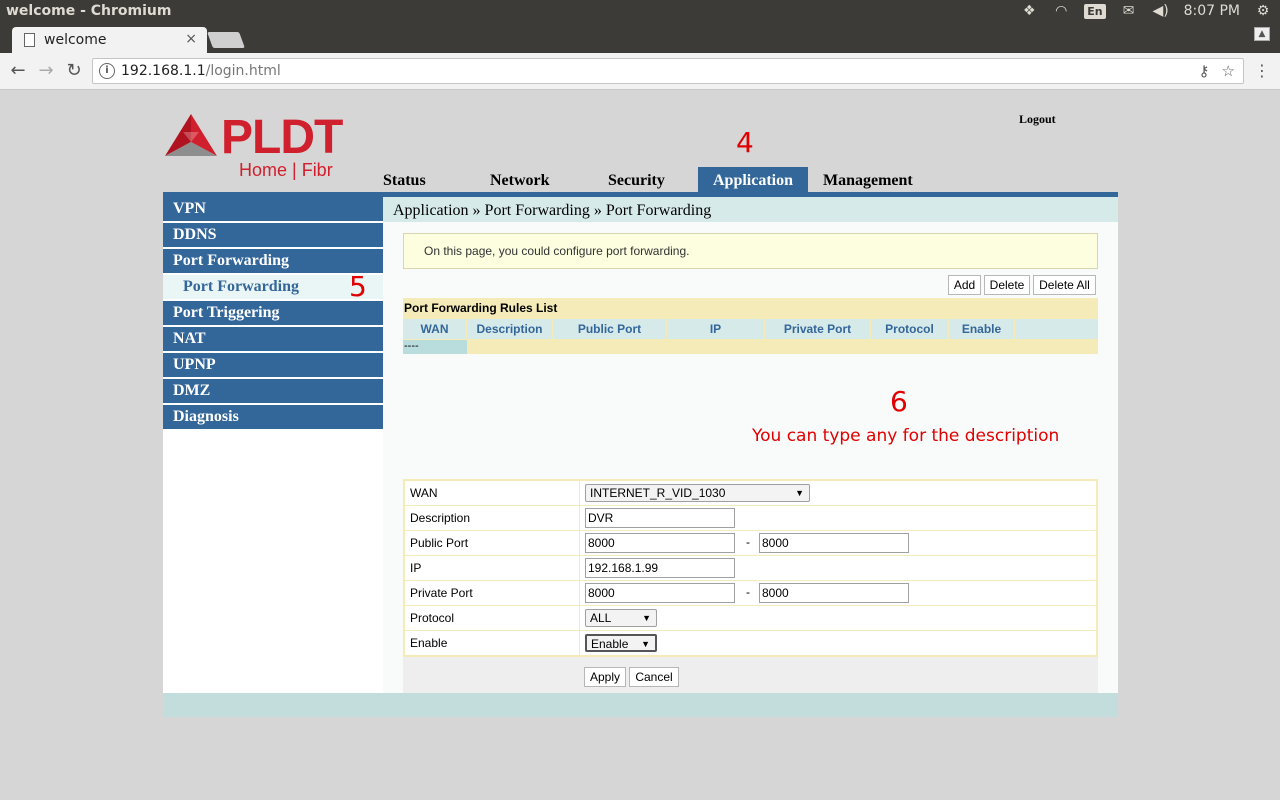  What do you see at coordinates (910, 329) in the screenshot?
I see `column-header-protocol: Protocol` at bounding box center [910, 329].